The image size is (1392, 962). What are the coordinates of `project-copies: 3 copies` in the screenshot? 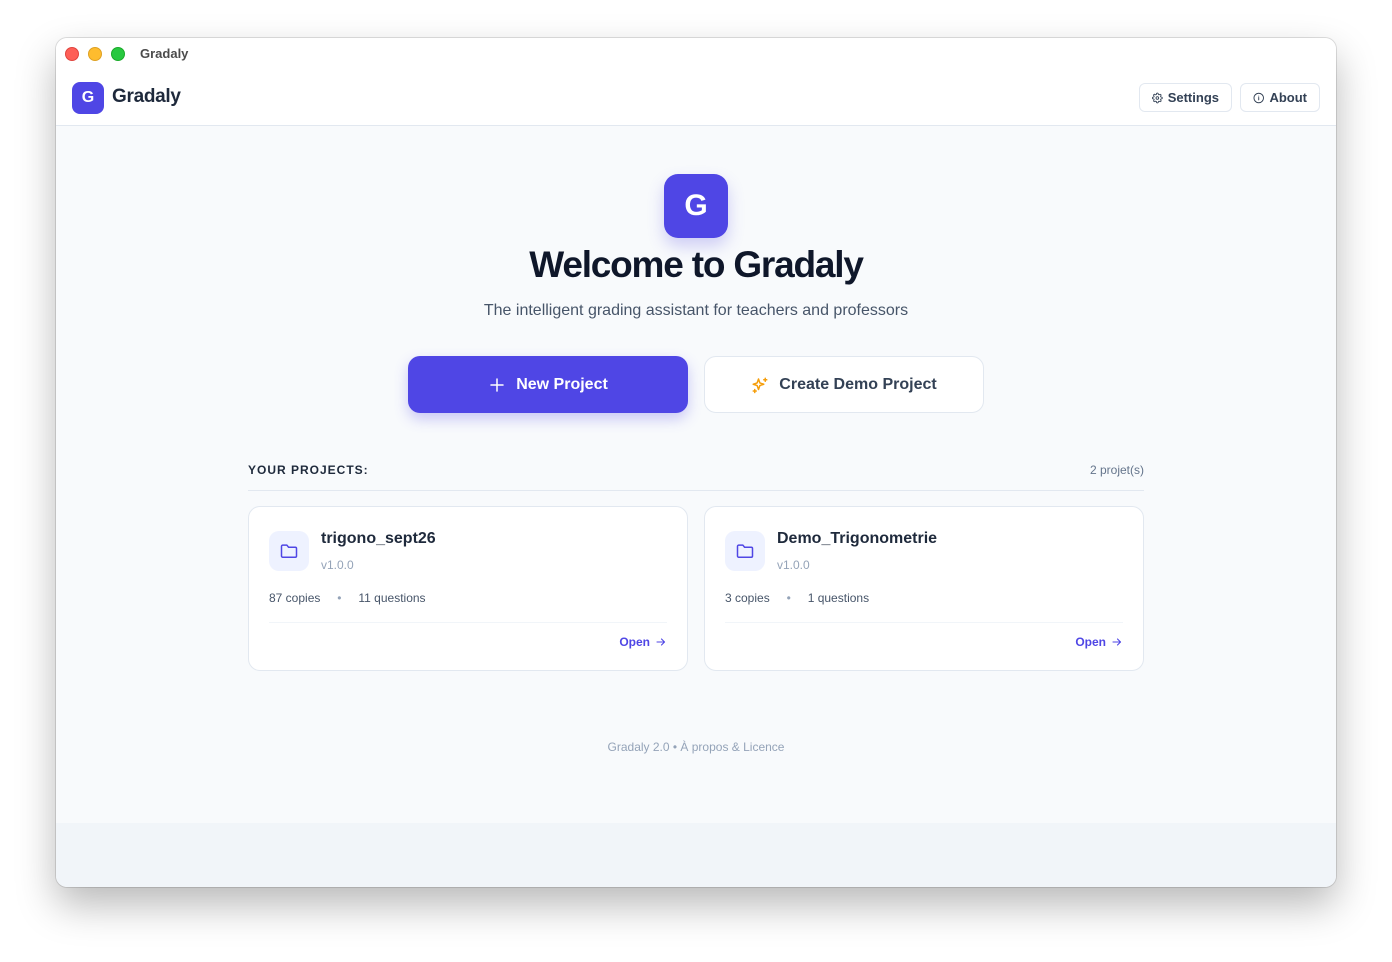 It's located at (747, 598).